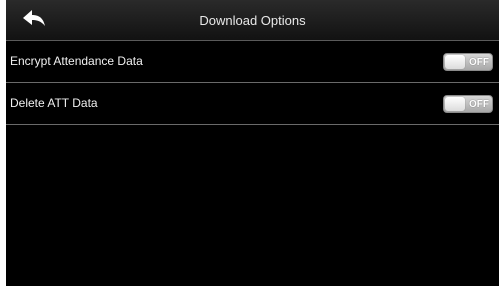 Image resolution: width=499 pixels, height=286 pixels. Describe the element at coordinates (76, 61) in the screenshot. I see `setting-label: Encrypt Attendance Data` at that location.